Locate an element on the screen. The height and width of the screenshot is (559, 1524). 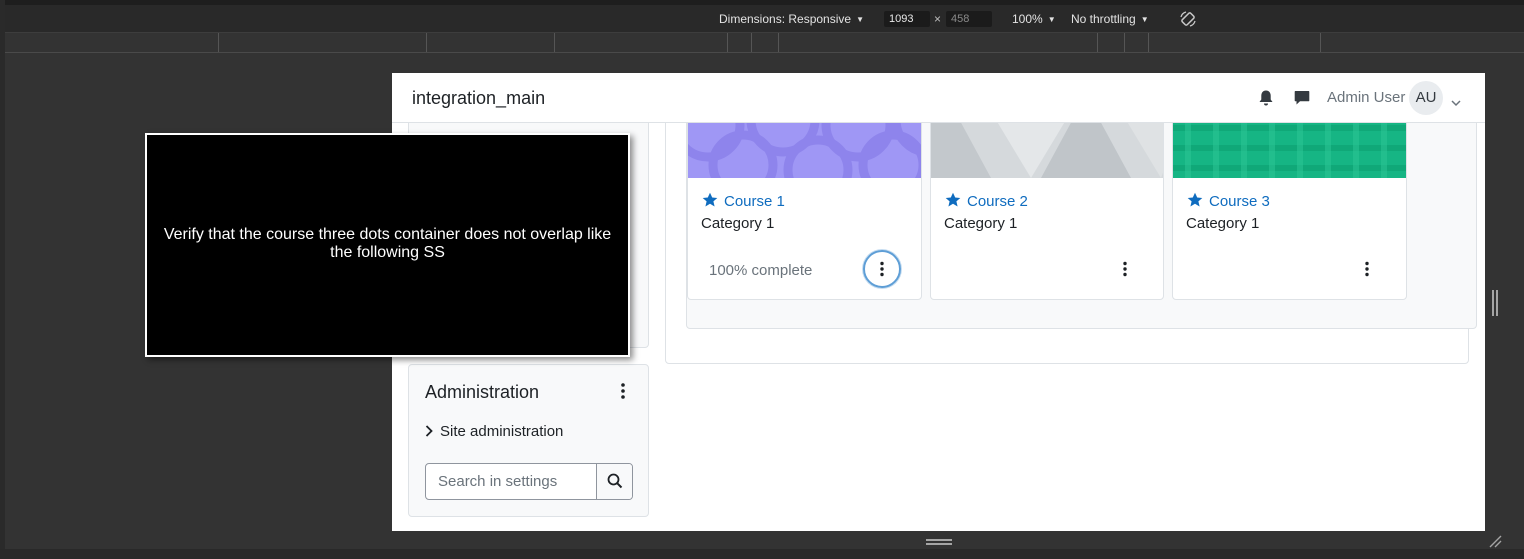
search-button is located at coordinates (614, 481).